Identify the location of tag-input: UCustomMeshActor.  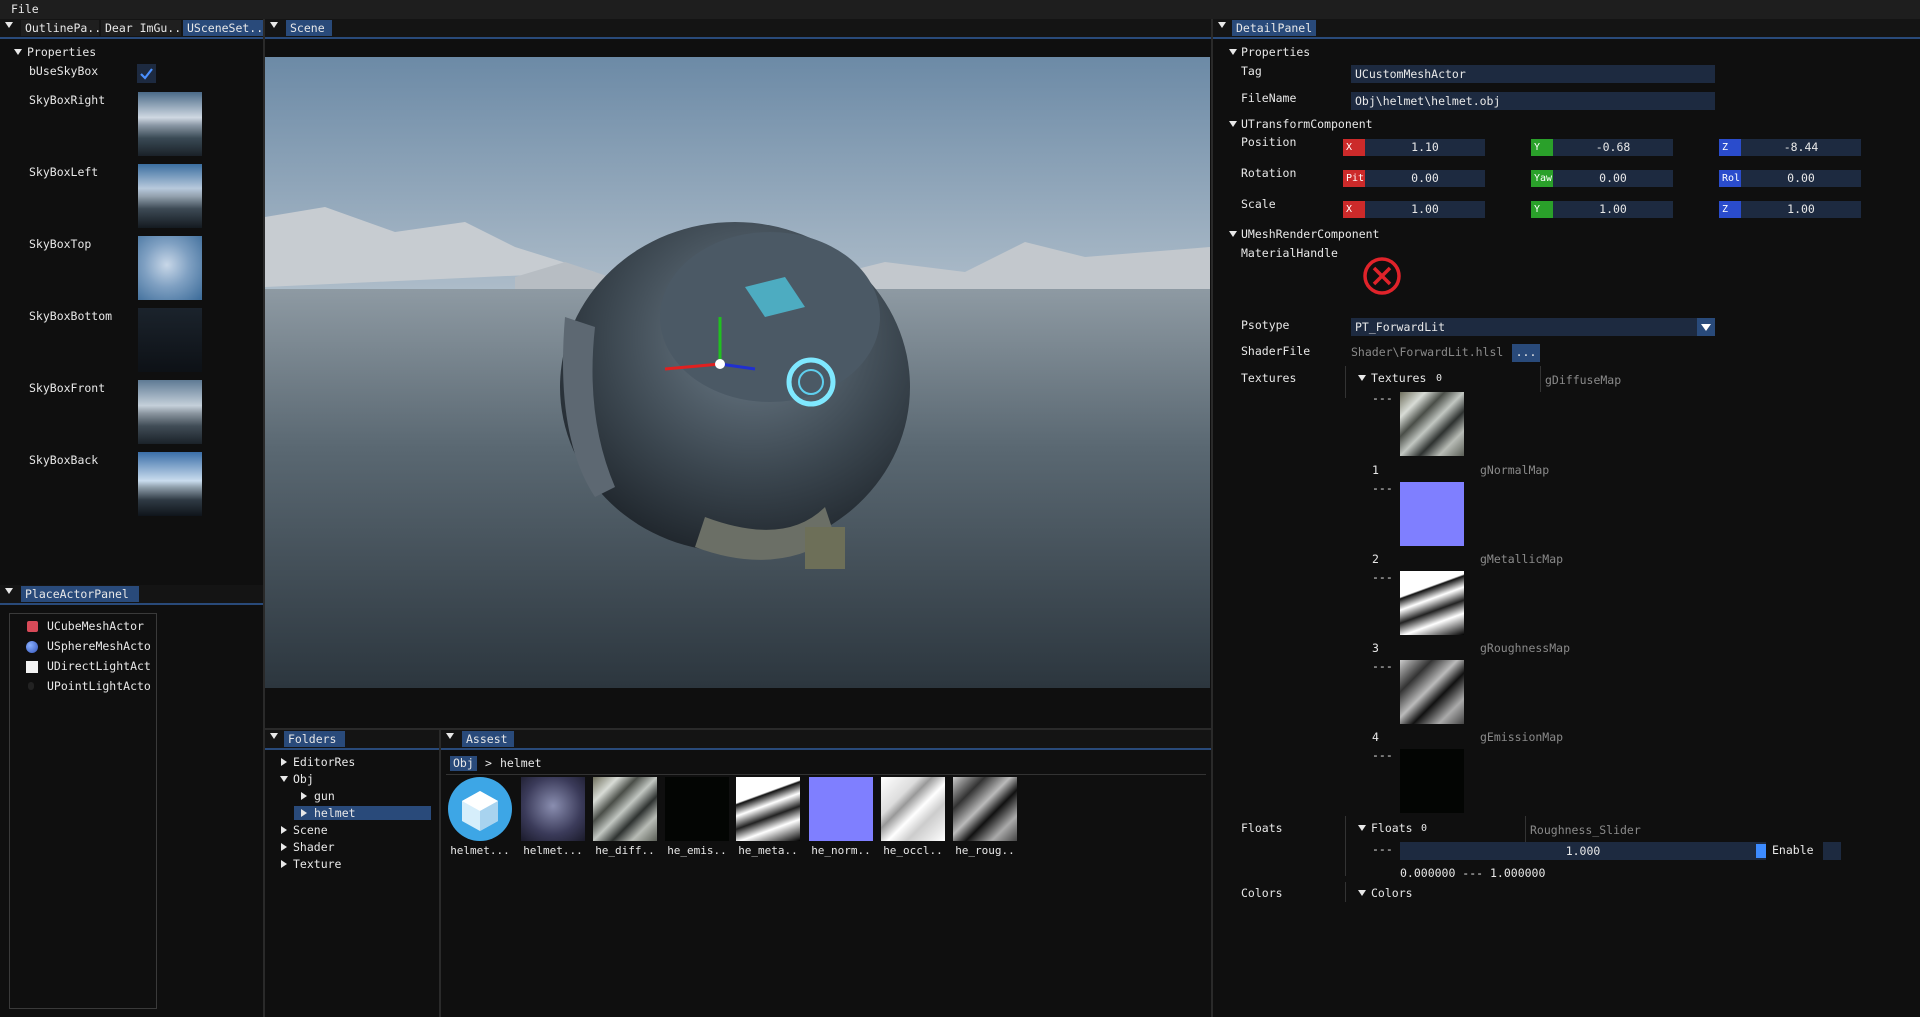
(1533, 74).